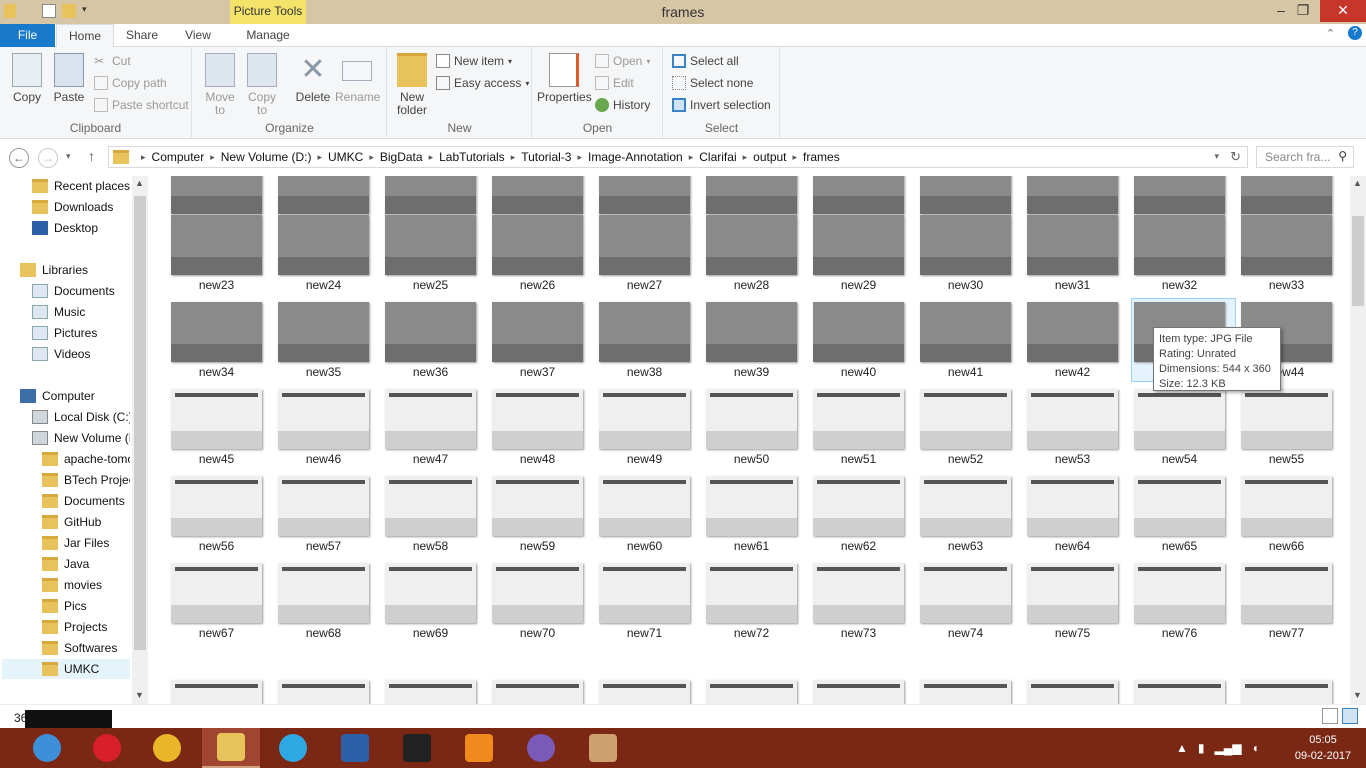  Describe the element at coordinates (537, 285) in the screenshot. I see `file-name: new26` at that location.